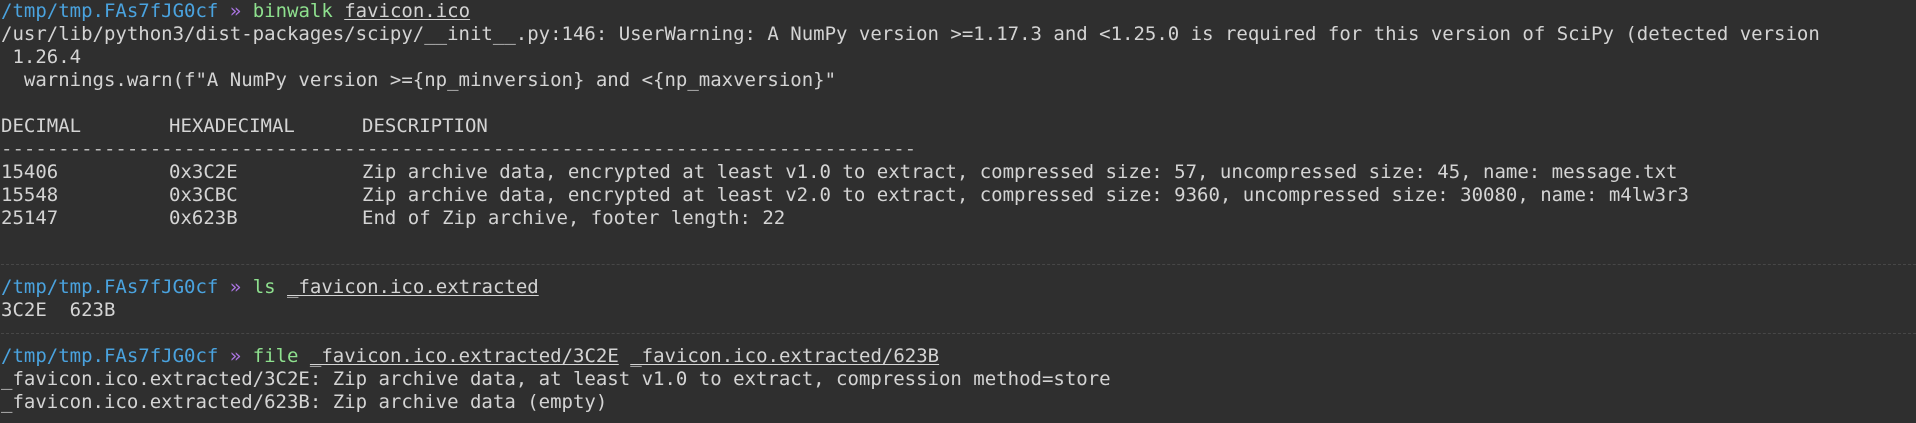  What do you see at coordinates (464, 356) in the screenshot?
I see `command-argument-1: _favicon.ico.extracted/3C2E` at bounding box center [464, 356].